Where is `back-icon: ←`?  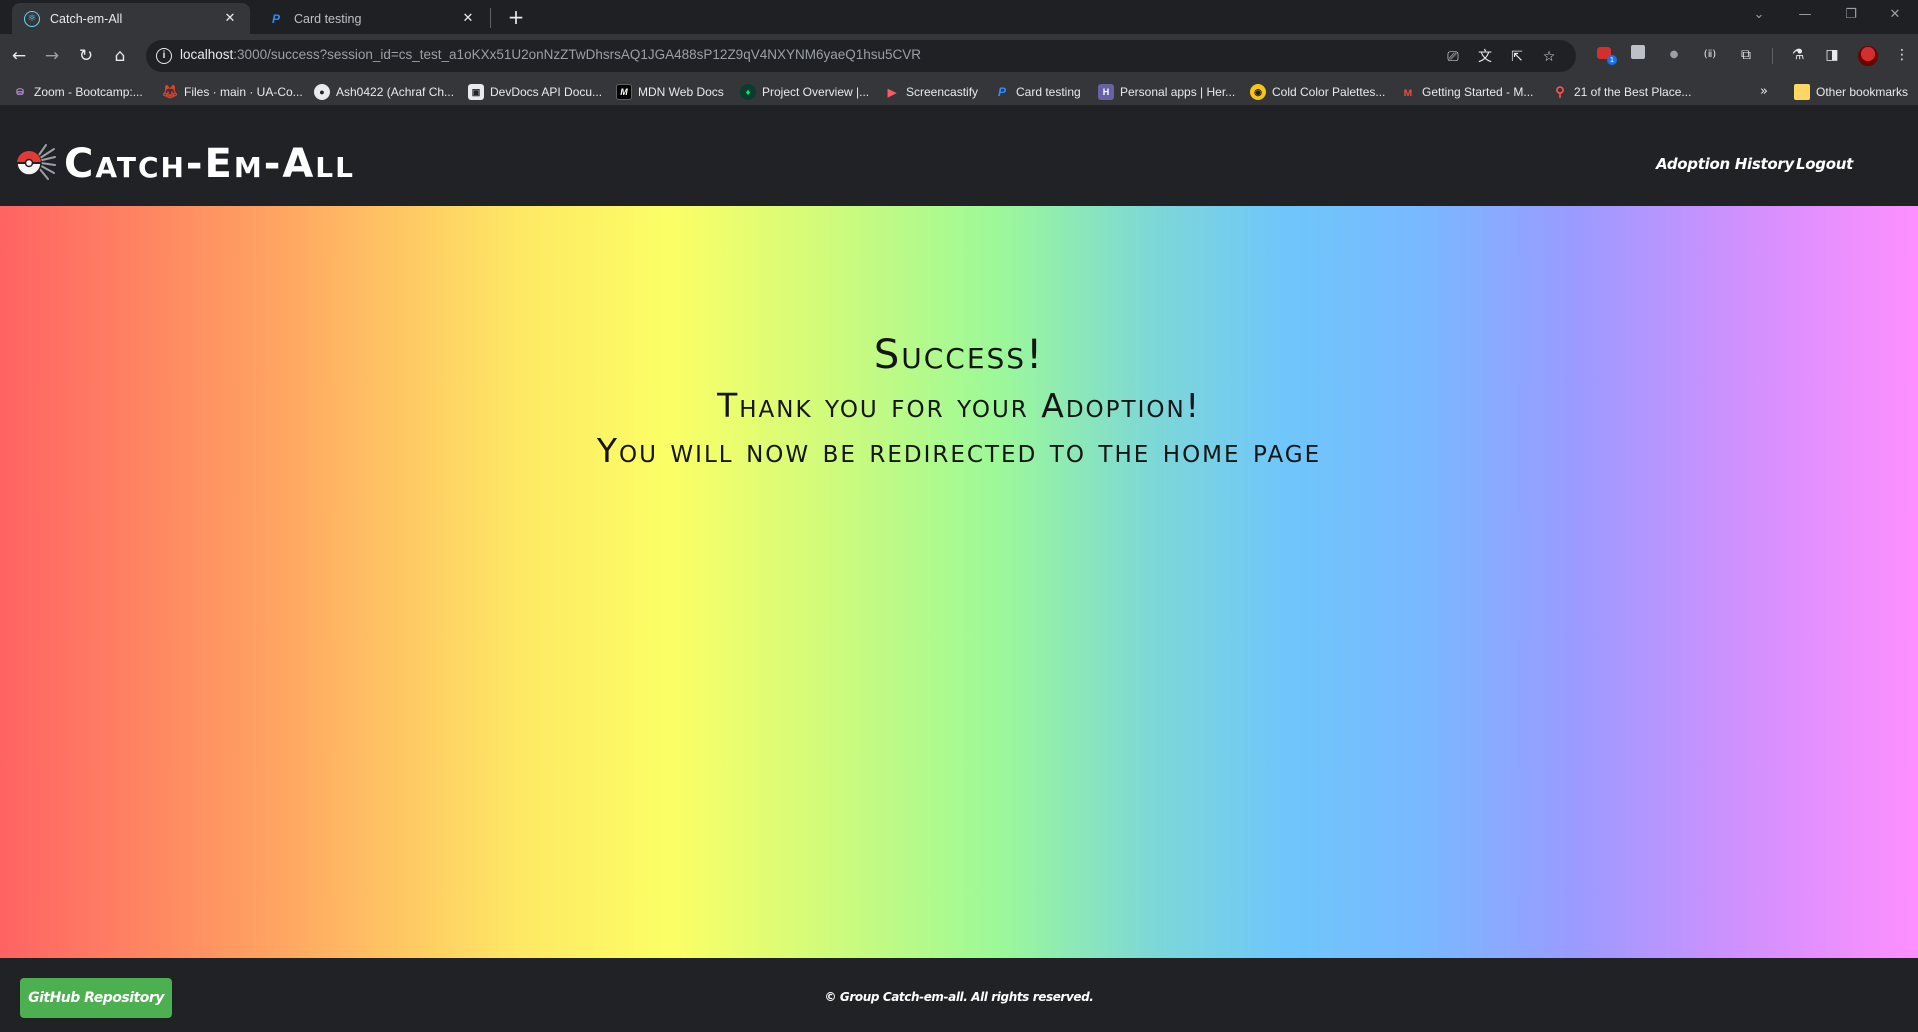
back-icon: ← is located at coordinates (19, 56).